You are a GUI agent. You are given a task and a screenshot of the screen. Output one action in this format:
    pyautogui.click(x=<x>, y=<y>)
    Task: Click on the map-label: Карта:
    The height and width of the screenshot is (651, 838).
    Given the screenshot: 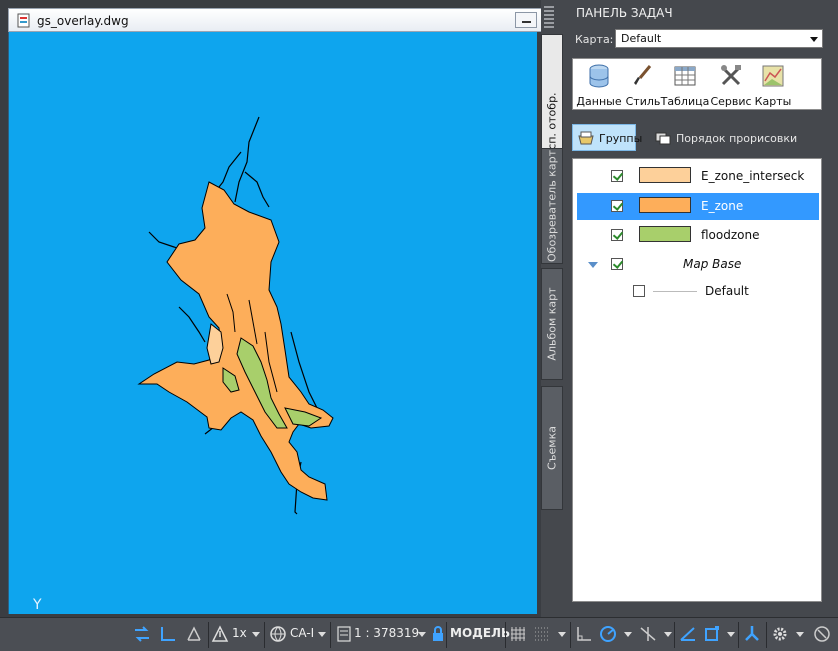 What is the action you would take?
    pyautogui.click(x=594, y=39)
    